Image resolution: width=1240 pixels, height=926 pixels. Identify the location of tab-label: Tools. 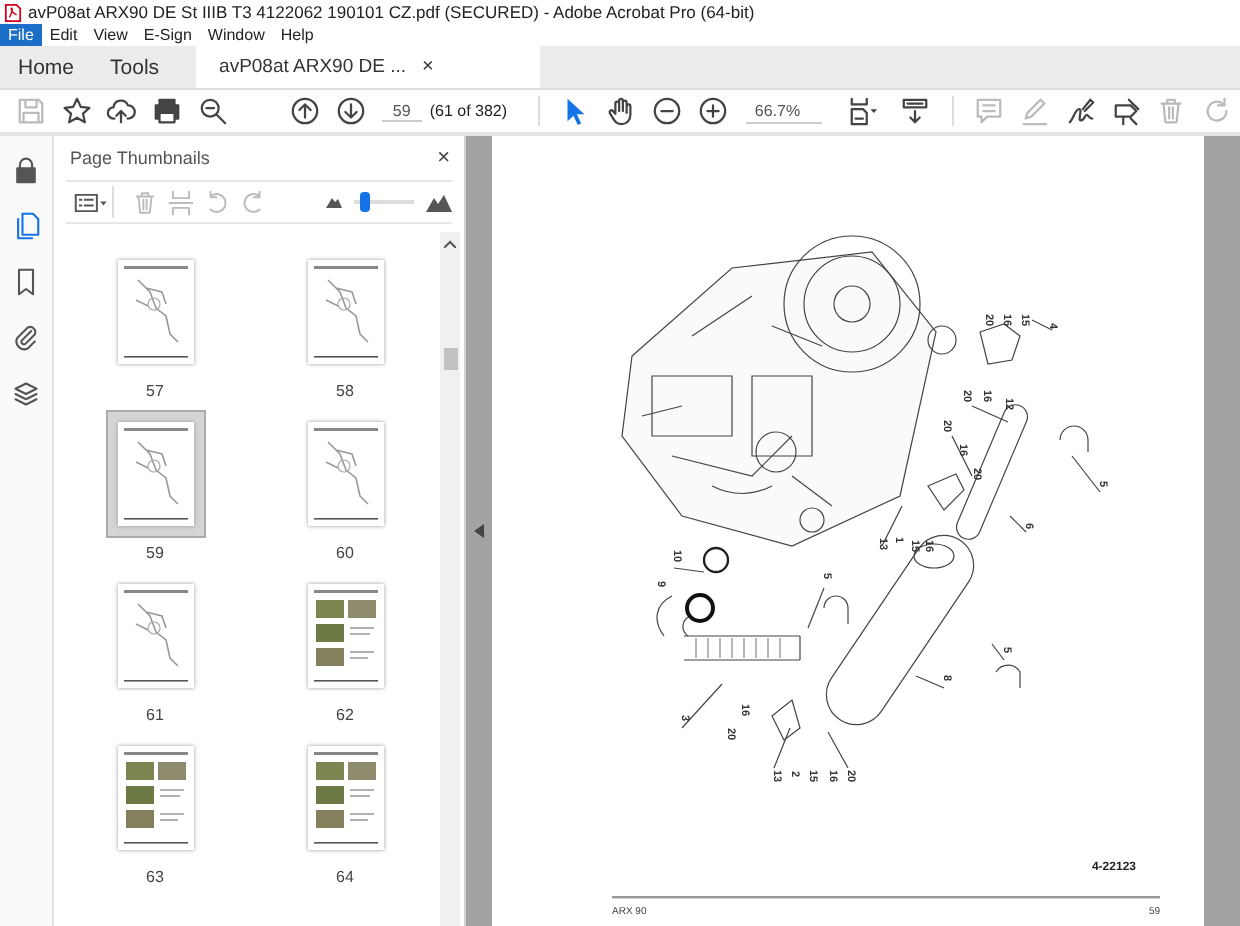
(135, 67).